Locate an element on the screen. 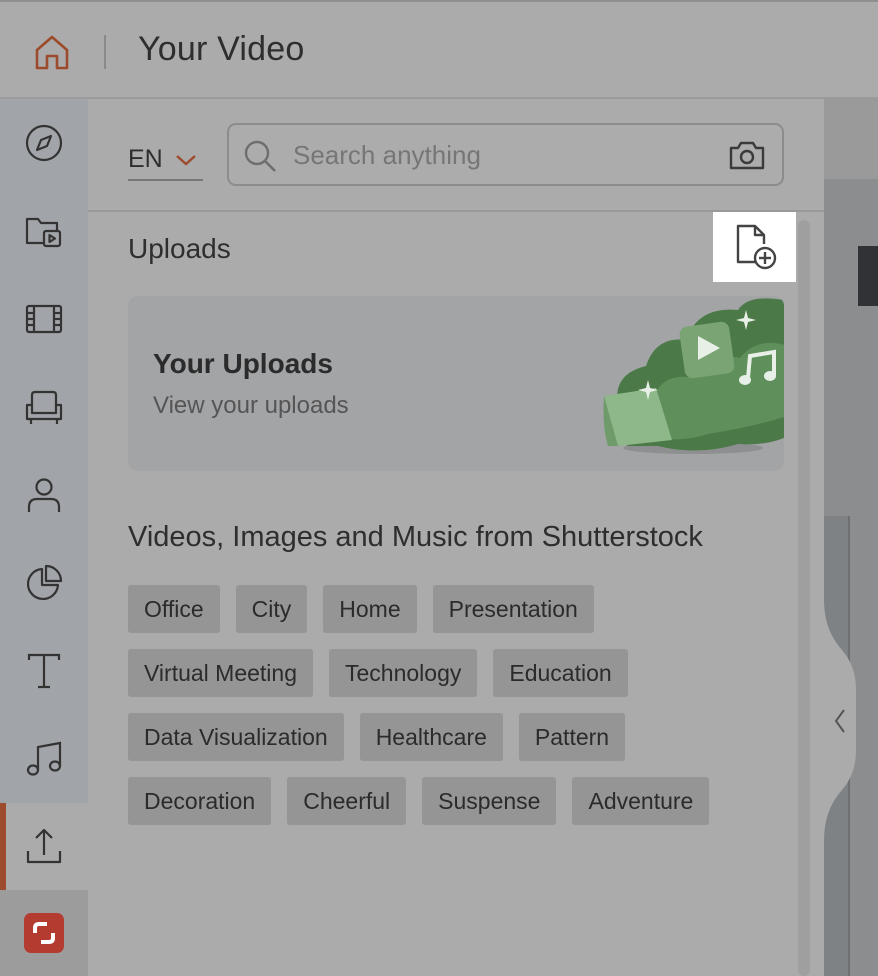 This screenshot has height=976, width=878. rail-item-explore is located at coordinates (44, 143).